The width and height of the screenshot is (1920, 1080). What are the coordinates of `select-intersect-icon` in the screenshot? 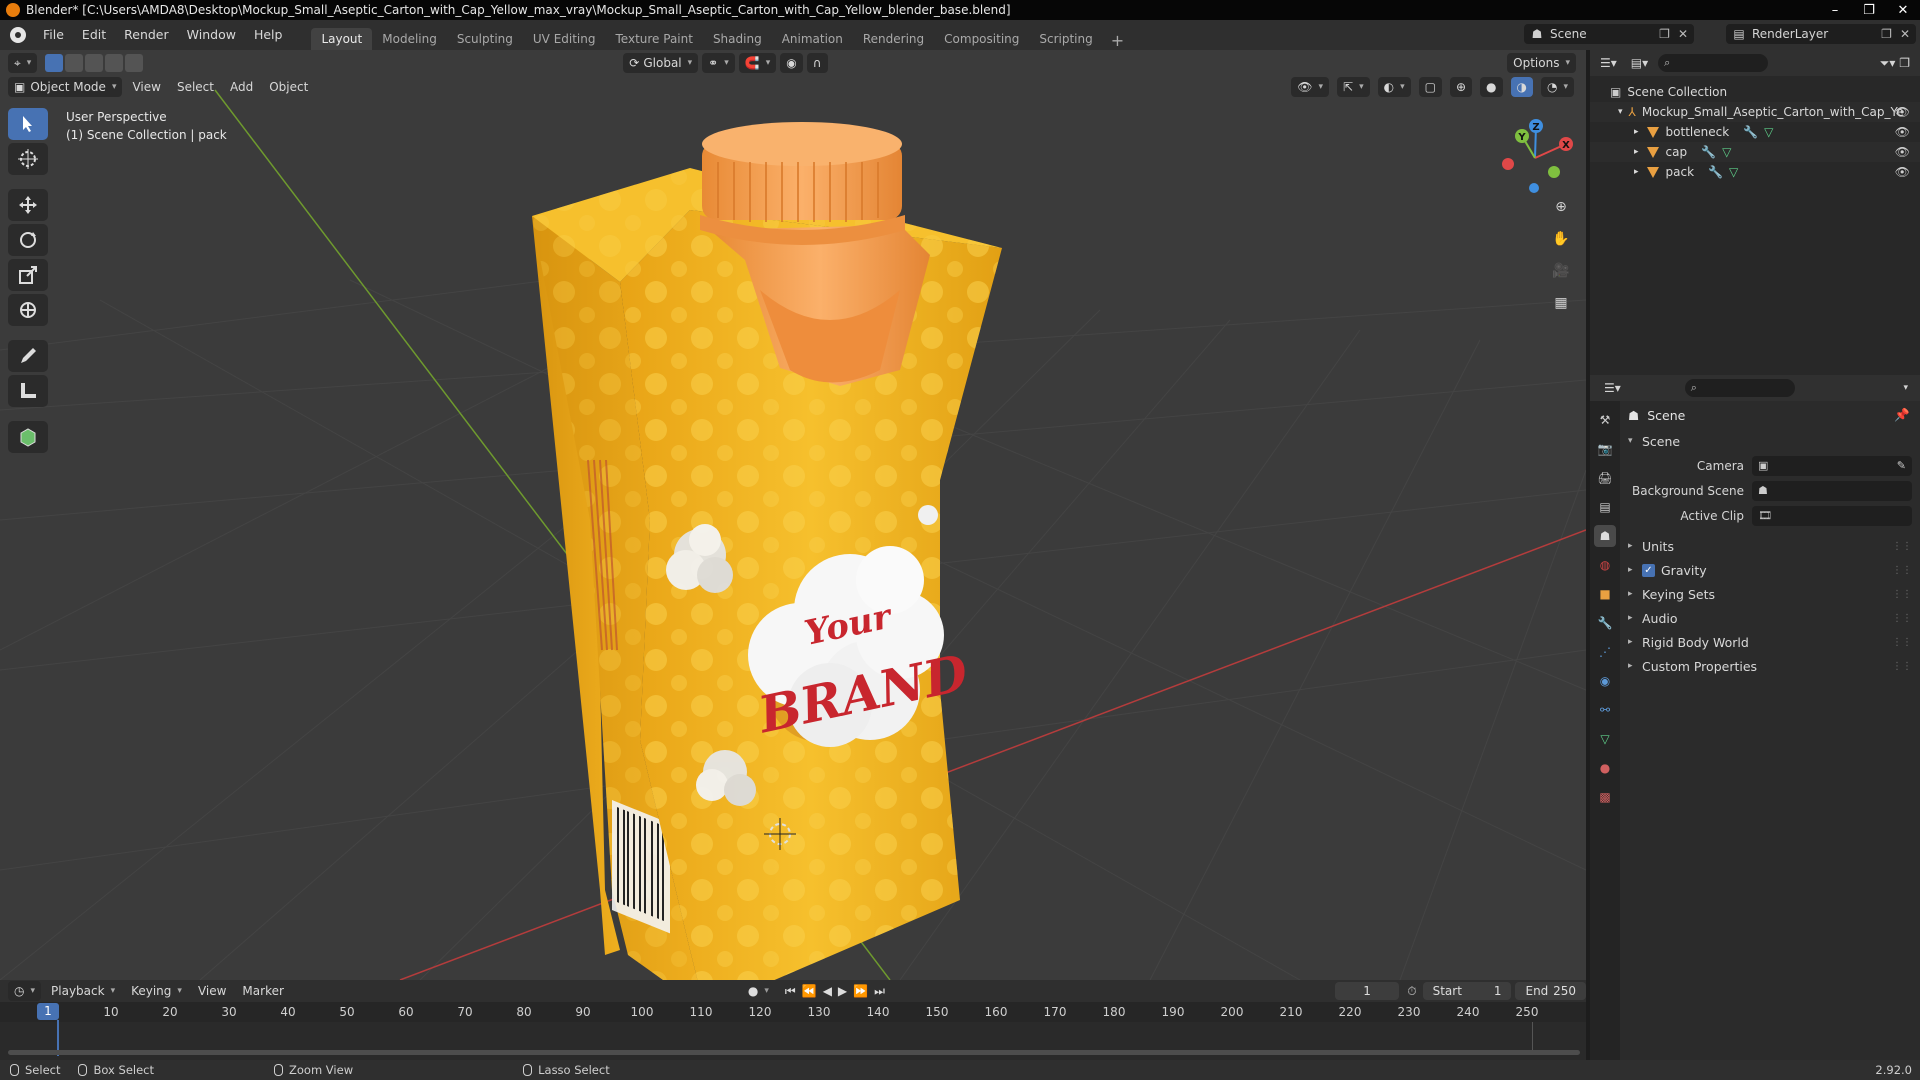 It's located at (134, 63).